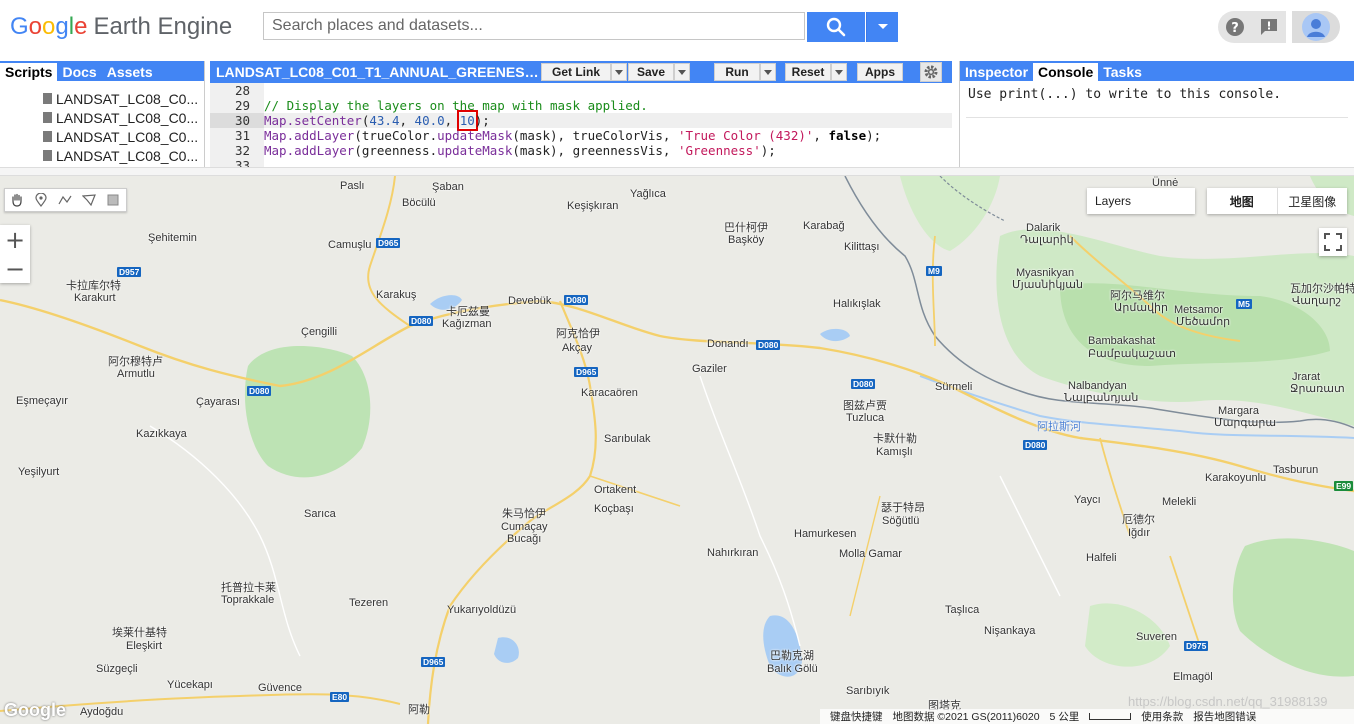  Describe the element at coordinates (996, 72) in the screenshot. I see `tab-inspector: Inspector` at that location.